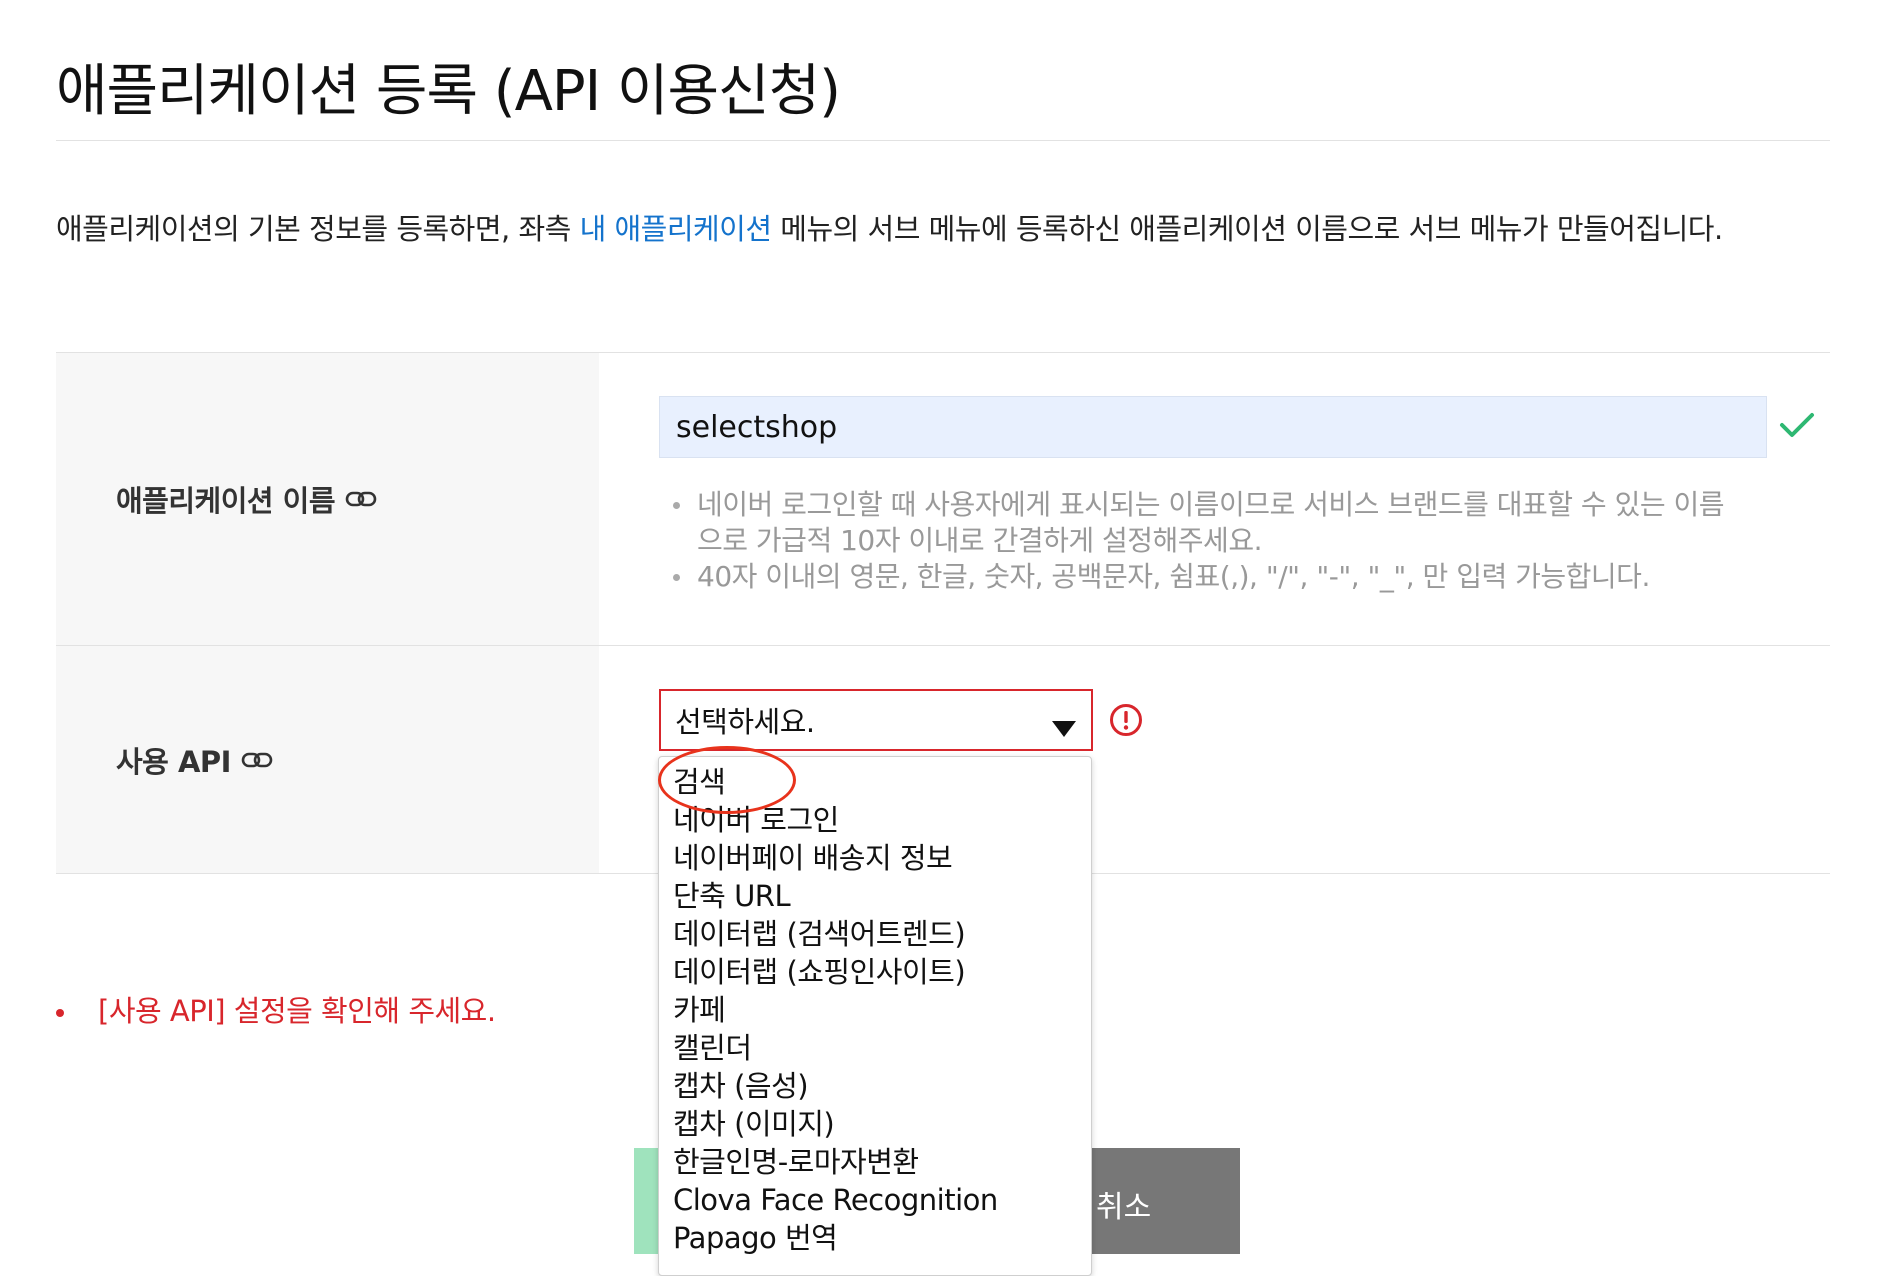  Describe the element at coordinates (875, 972) in the screenshot. I see `api-option: 데이터랩 (쇼핑인사이트)` at that location.